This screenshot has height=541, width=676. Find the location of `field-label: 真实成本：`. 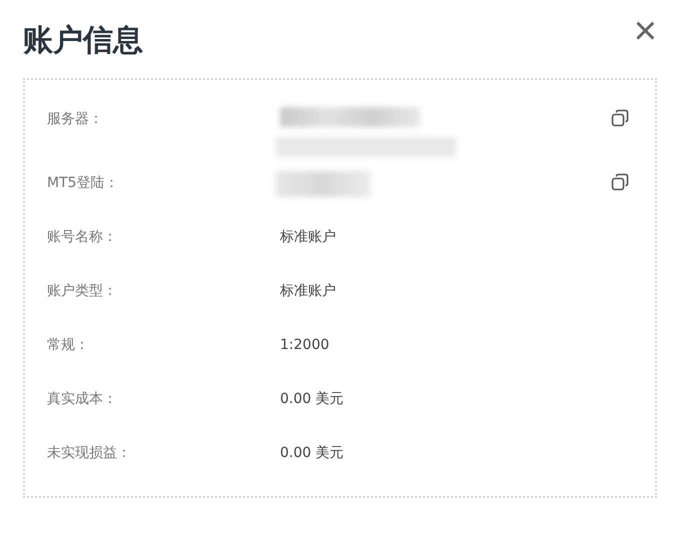

field-label: 真实成本： is located at coordinates (82, 399).